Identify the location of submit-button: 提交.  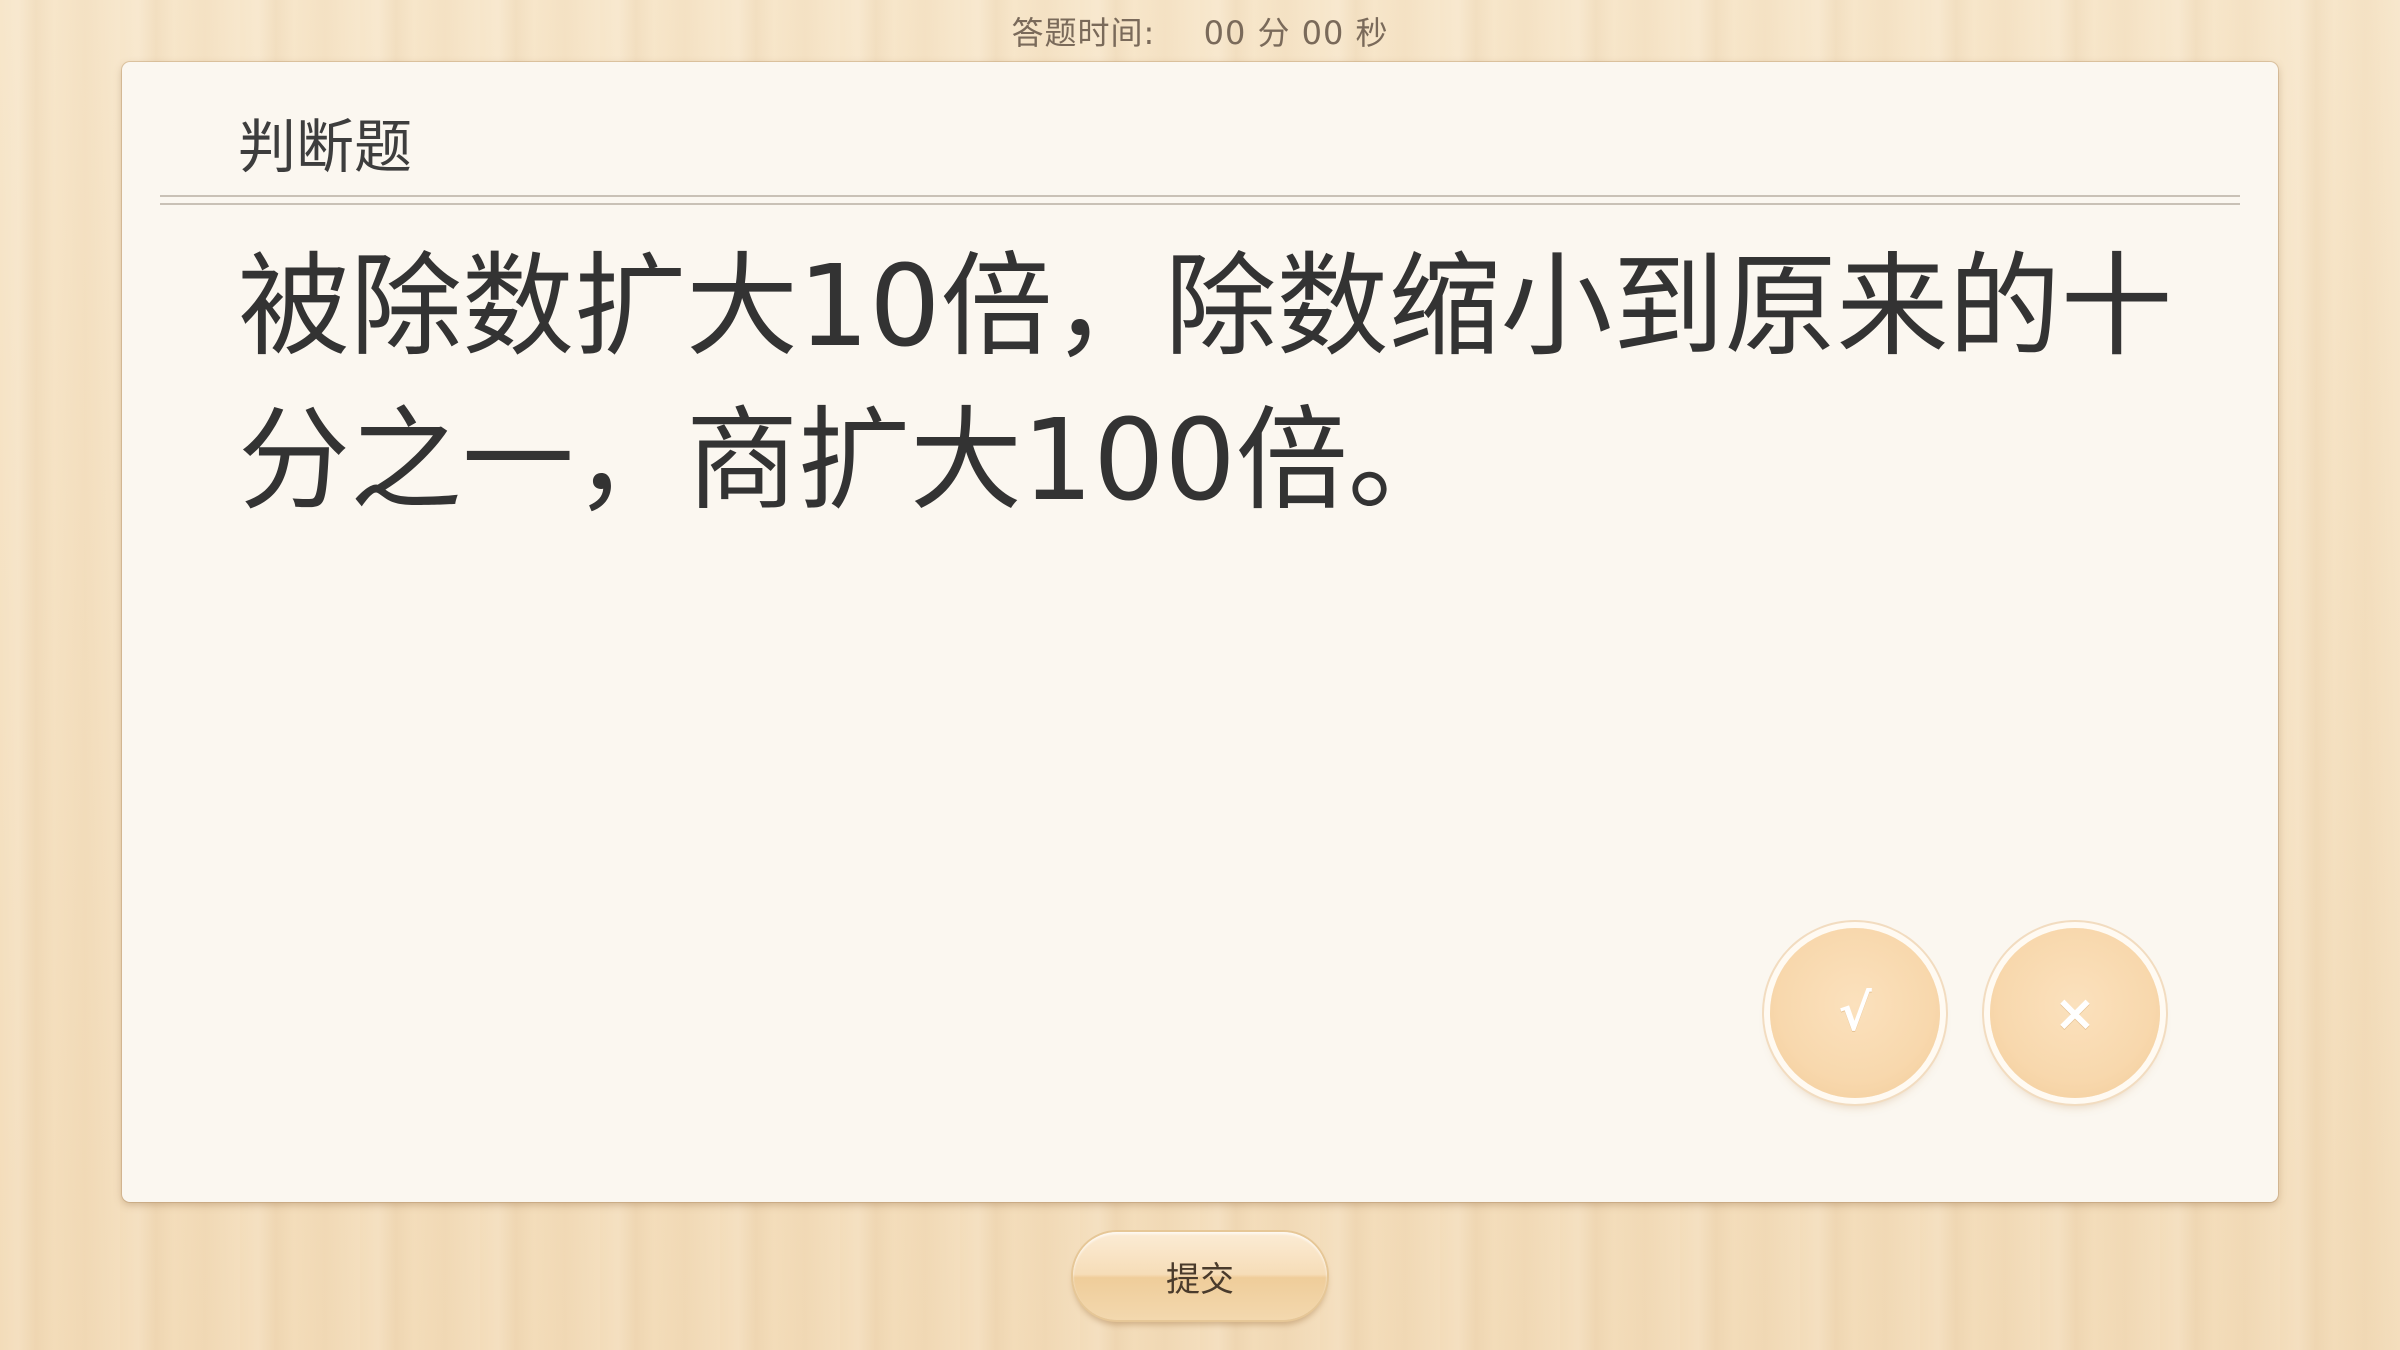
(1200, 1276).